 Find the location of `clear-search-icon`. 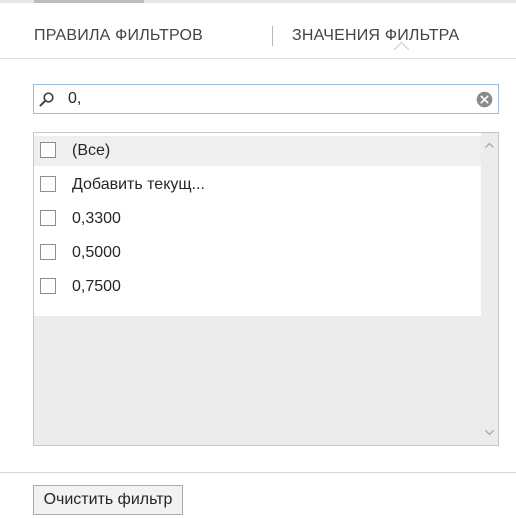

clear-search-icon is located at coordinates (484, 99).